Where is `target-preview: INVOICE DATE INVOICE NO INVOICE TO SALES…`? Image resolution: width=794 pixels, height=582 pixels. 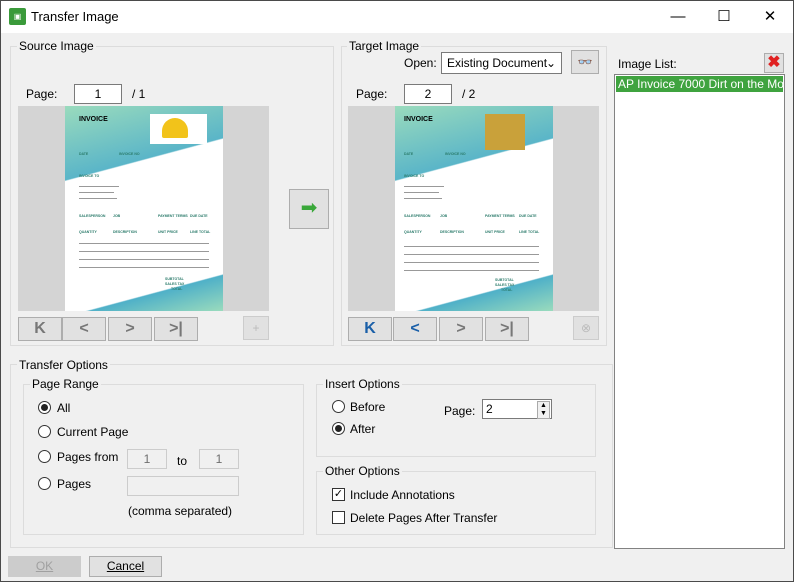
target-preview: INVOICE DATE INVOICE NO INVOICE TO SALES… is located at coordinates (473, 208).